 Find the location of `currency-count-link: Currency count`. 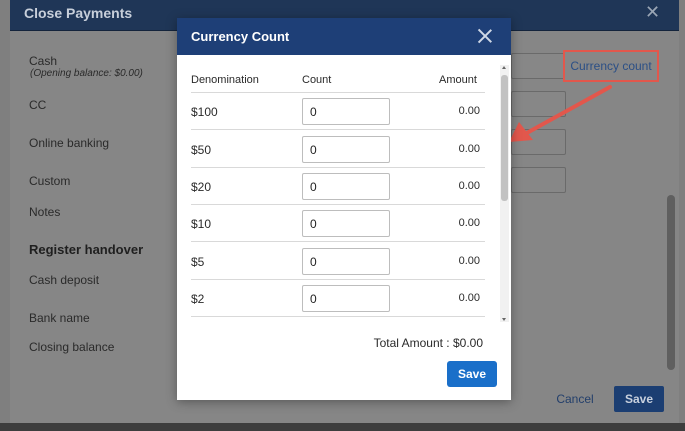

currency-count-link: Currency count is located at coordinates (611, 66).